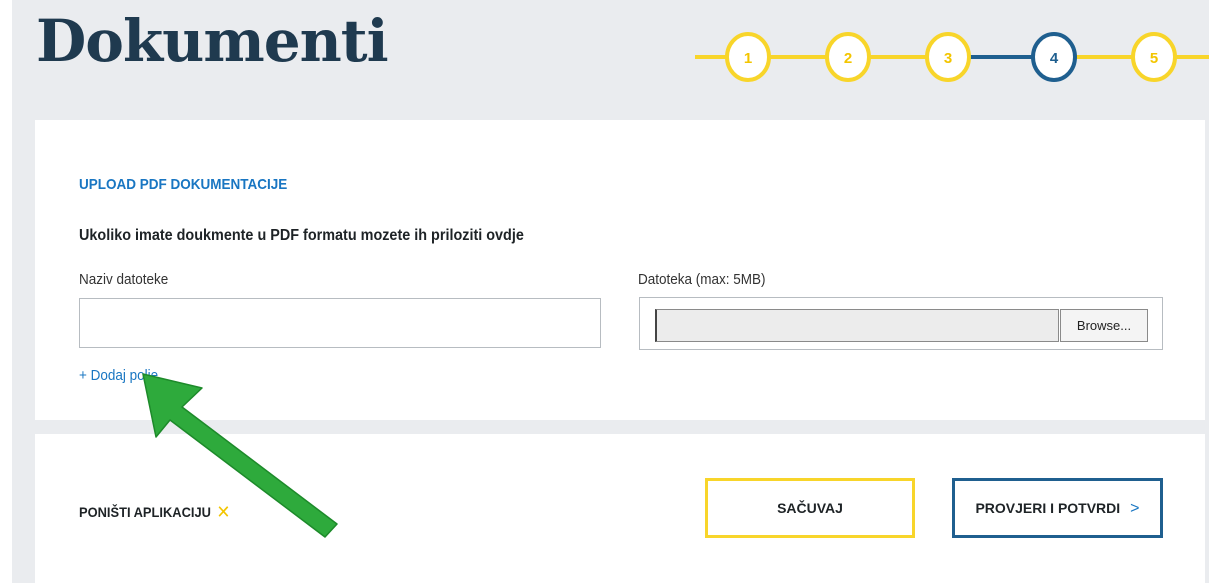 Image resolution: width=1209 pixels, height=583 pixels. I want to click on step-4: 4, so click(1054, 57).